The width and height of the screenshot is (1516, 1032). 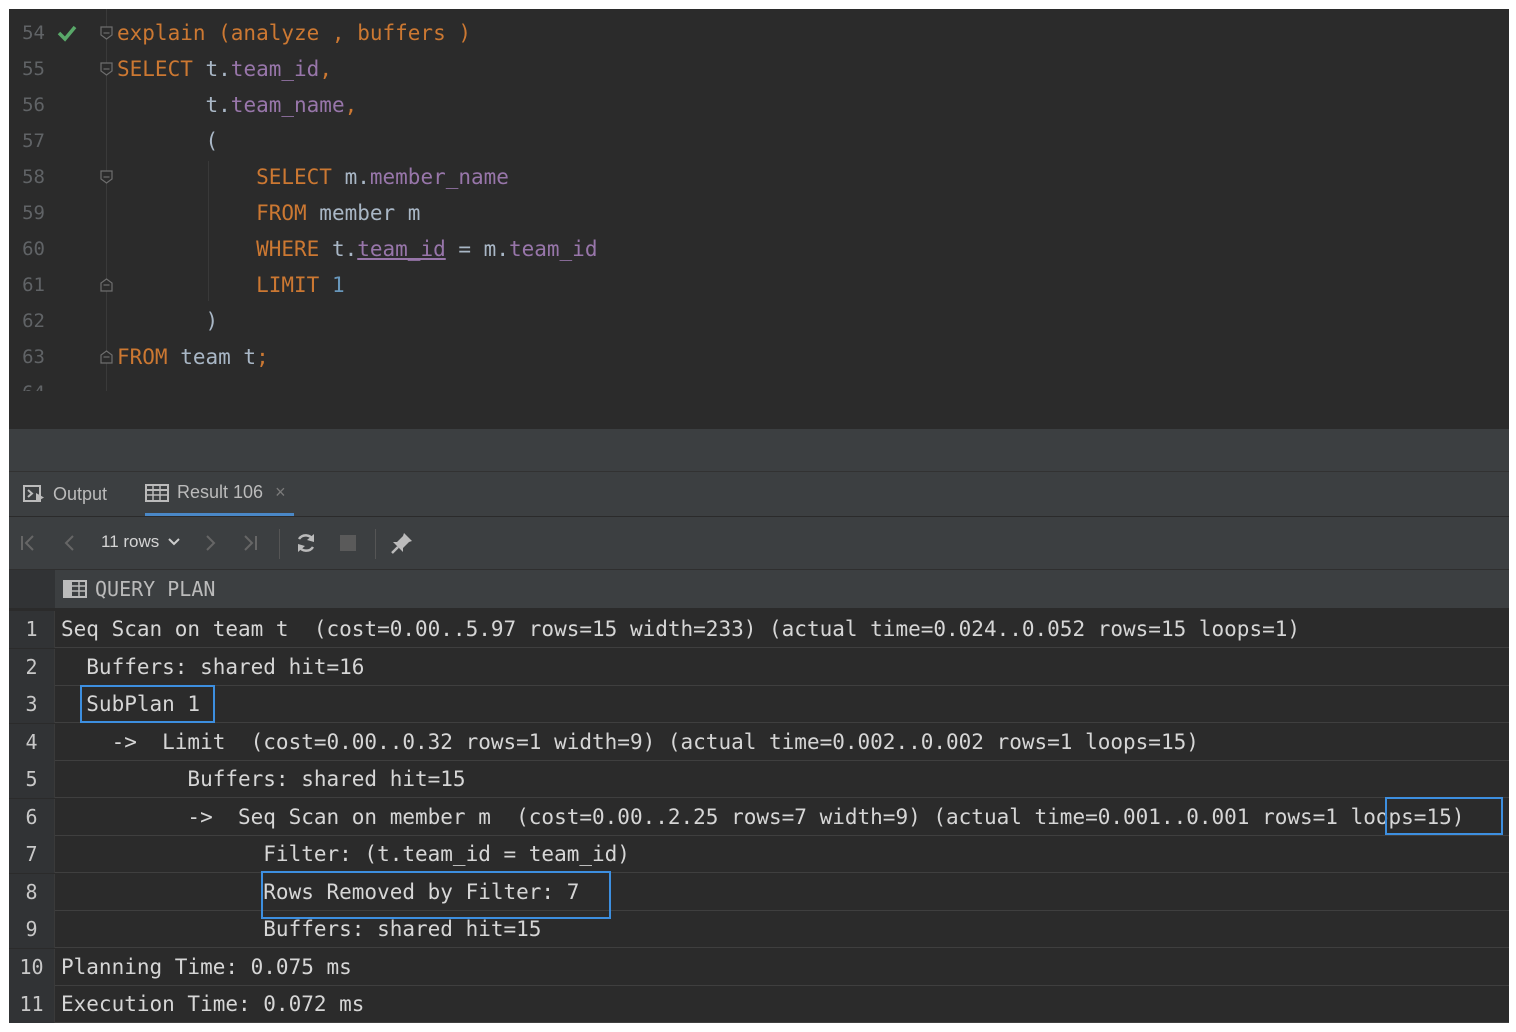 What do you see at coordinates (439, 177) in the screenshot?
I see `code-token: member_name` at bounding box center [439, 177].